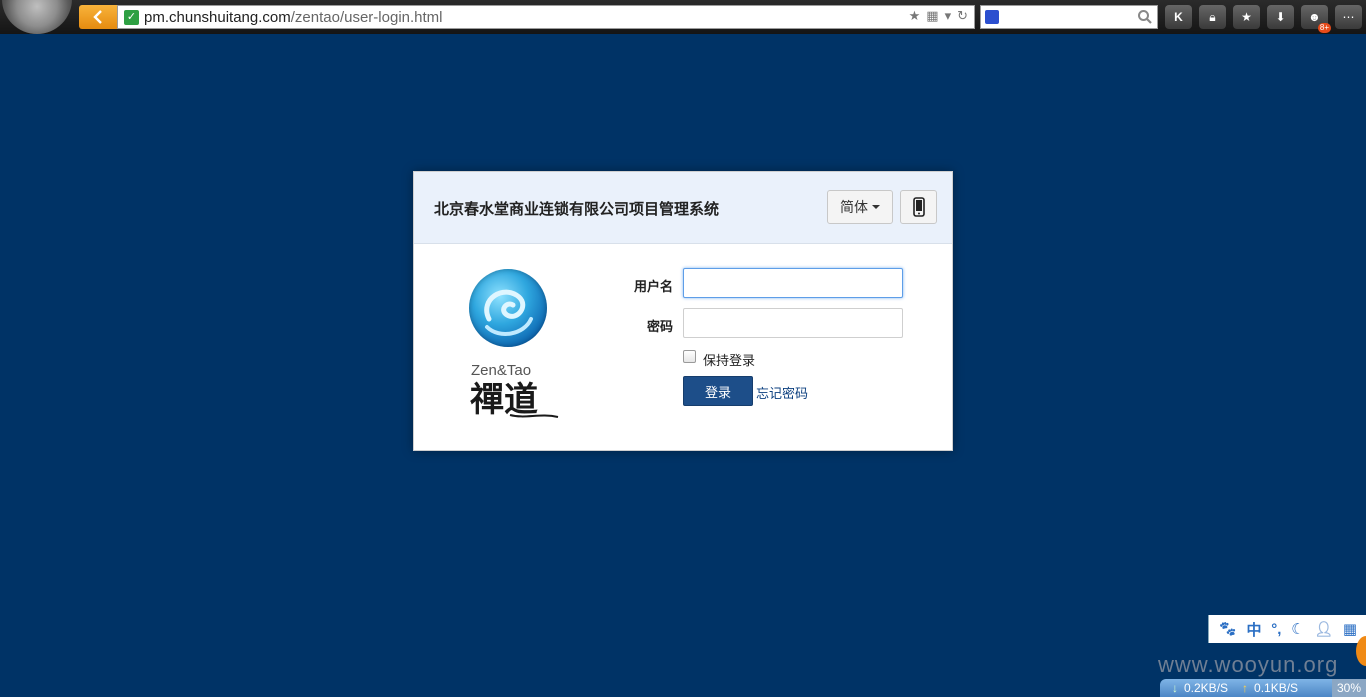  Describe the element at coordinates (962, 16) in the screenshot. I see `refresh-icon: ↻` at that location.